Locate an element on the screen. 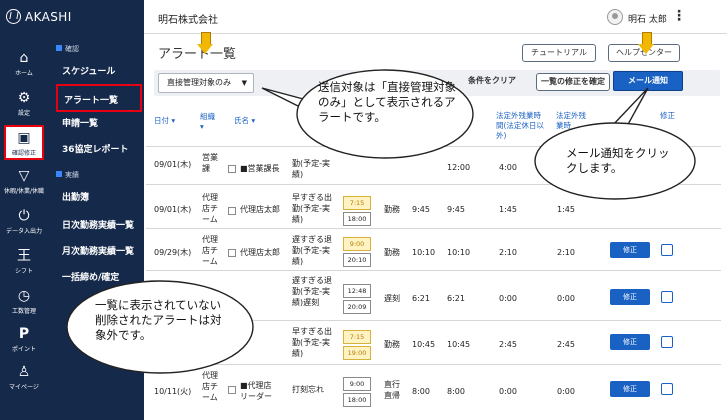  header-overtime: 法定外残業時間(法定休日以外) is located at coordinates (522, 126).